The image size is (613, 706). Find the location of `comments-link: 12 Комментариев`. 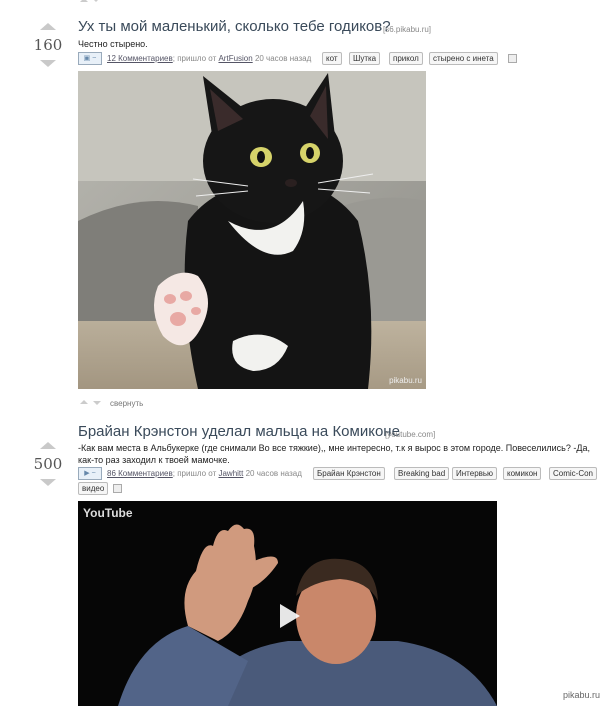

comments-link: 12 Комментариев is located at coordinates (140, 58).